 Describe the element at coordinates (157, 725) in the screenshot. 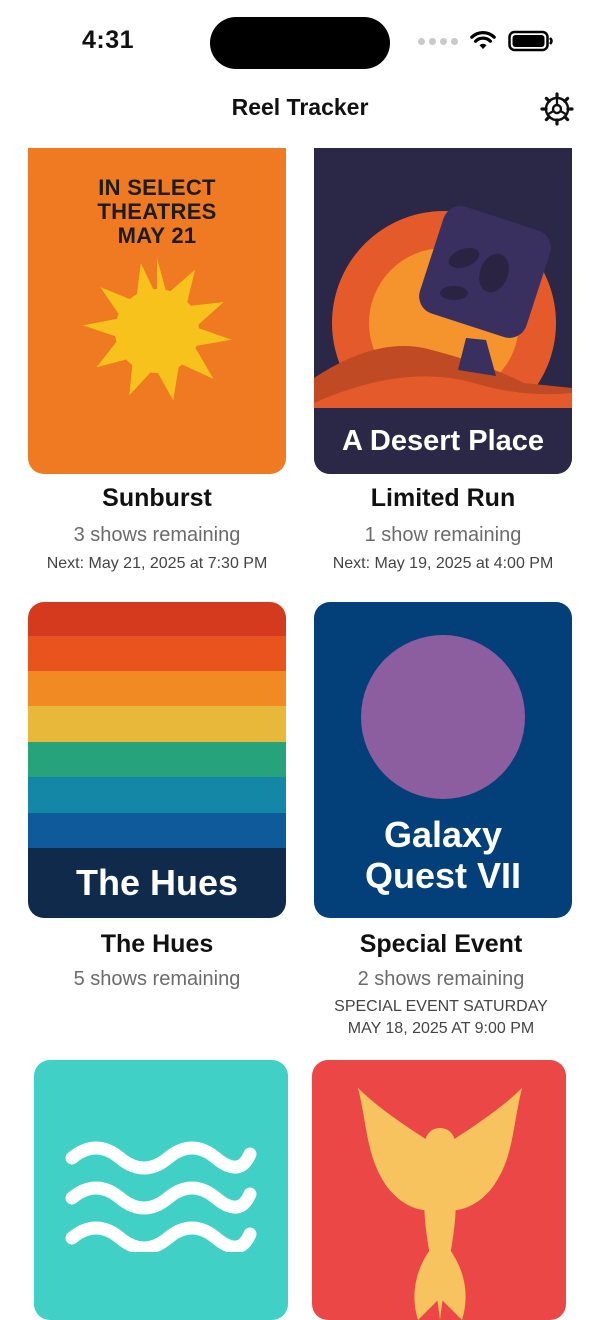

I see `rainbow-stripes` at that location.